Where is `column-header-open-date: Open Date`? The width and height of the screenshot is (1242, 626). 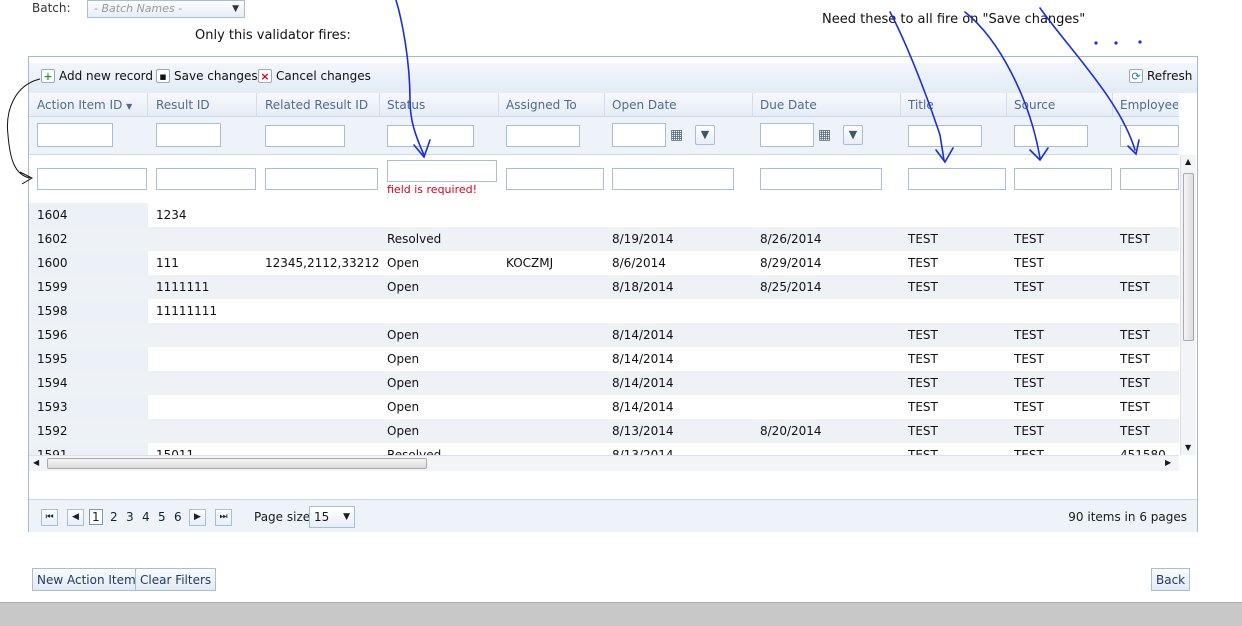 column-header-open-date: Open Date is located at coordinates (644, 105).